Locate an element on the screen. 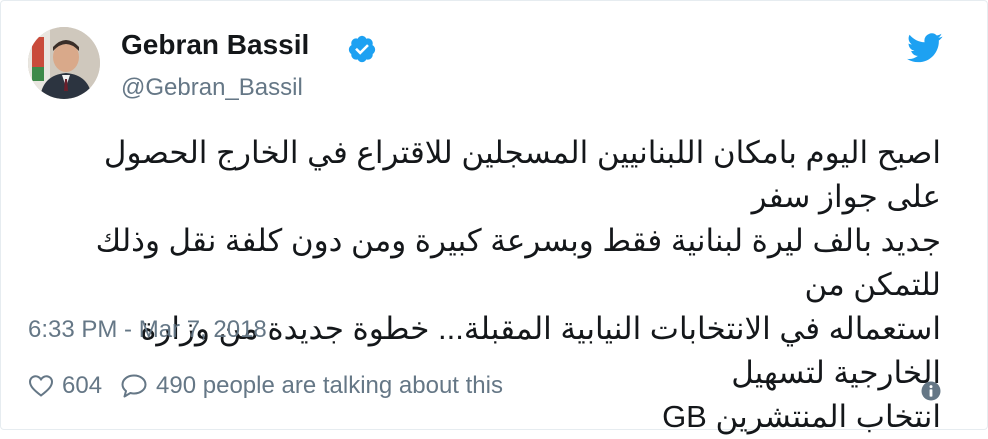 This screenshot has height=439, width=988. avatar is located at coordinates (64, 63).